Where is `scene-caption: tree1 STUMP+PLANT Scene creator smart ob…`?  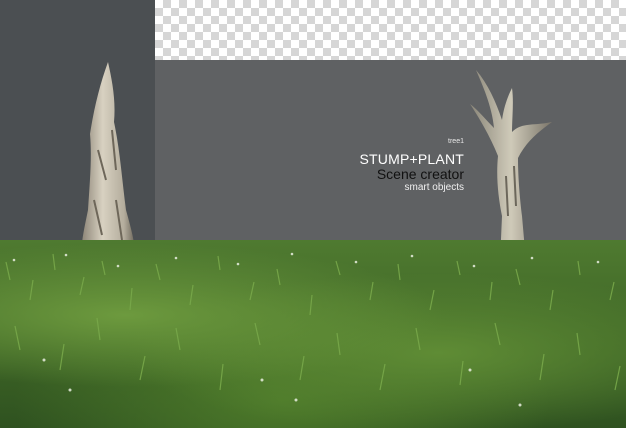
scene-caption: tree1 STUMP+PLANT Scene creator smart ob… is located at coordinates (412, 165).